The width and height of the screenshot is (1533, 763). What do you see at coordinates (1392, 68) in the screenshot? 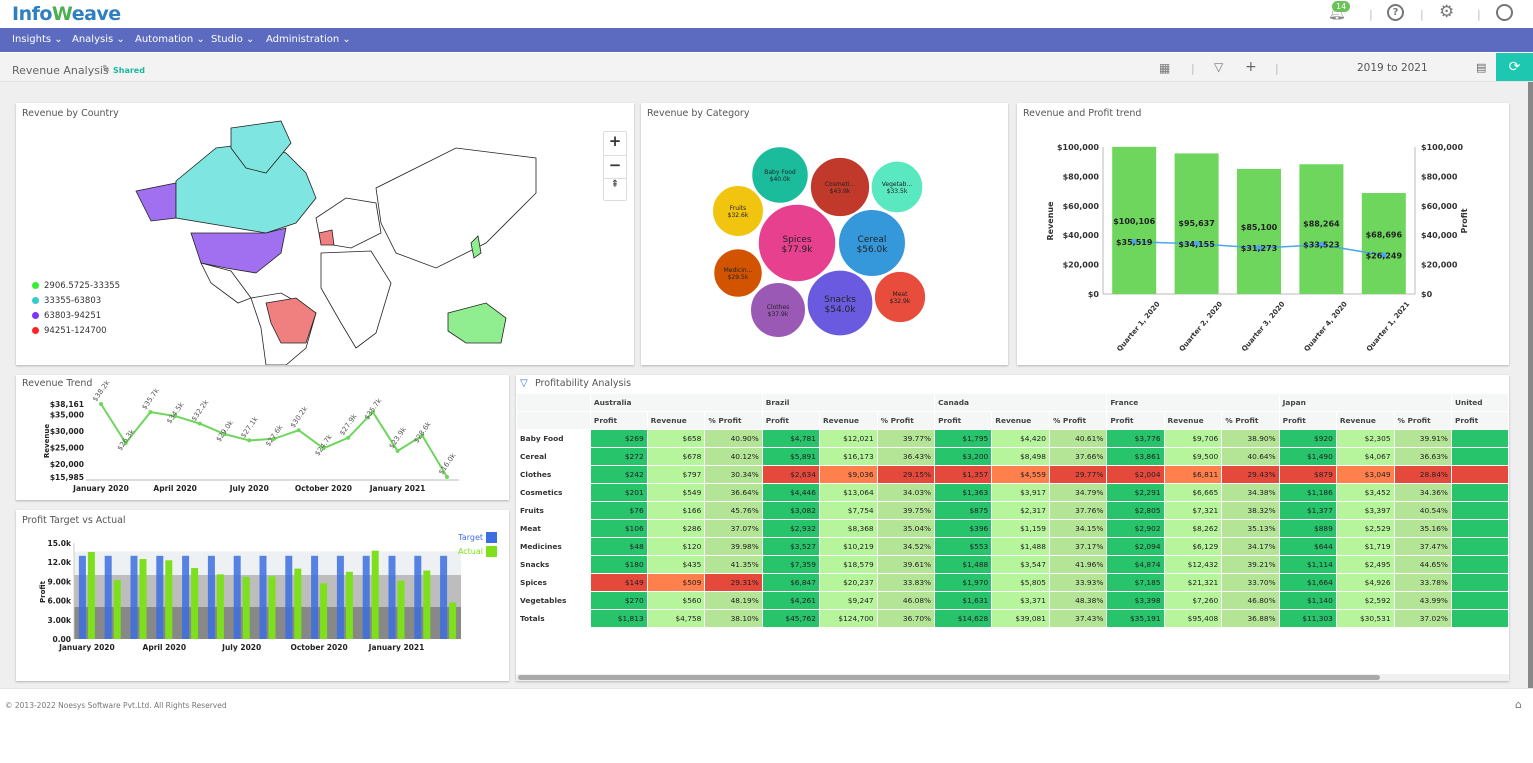
I see `date-range: 2019 to 2021` at bounding box center [1392, 68].